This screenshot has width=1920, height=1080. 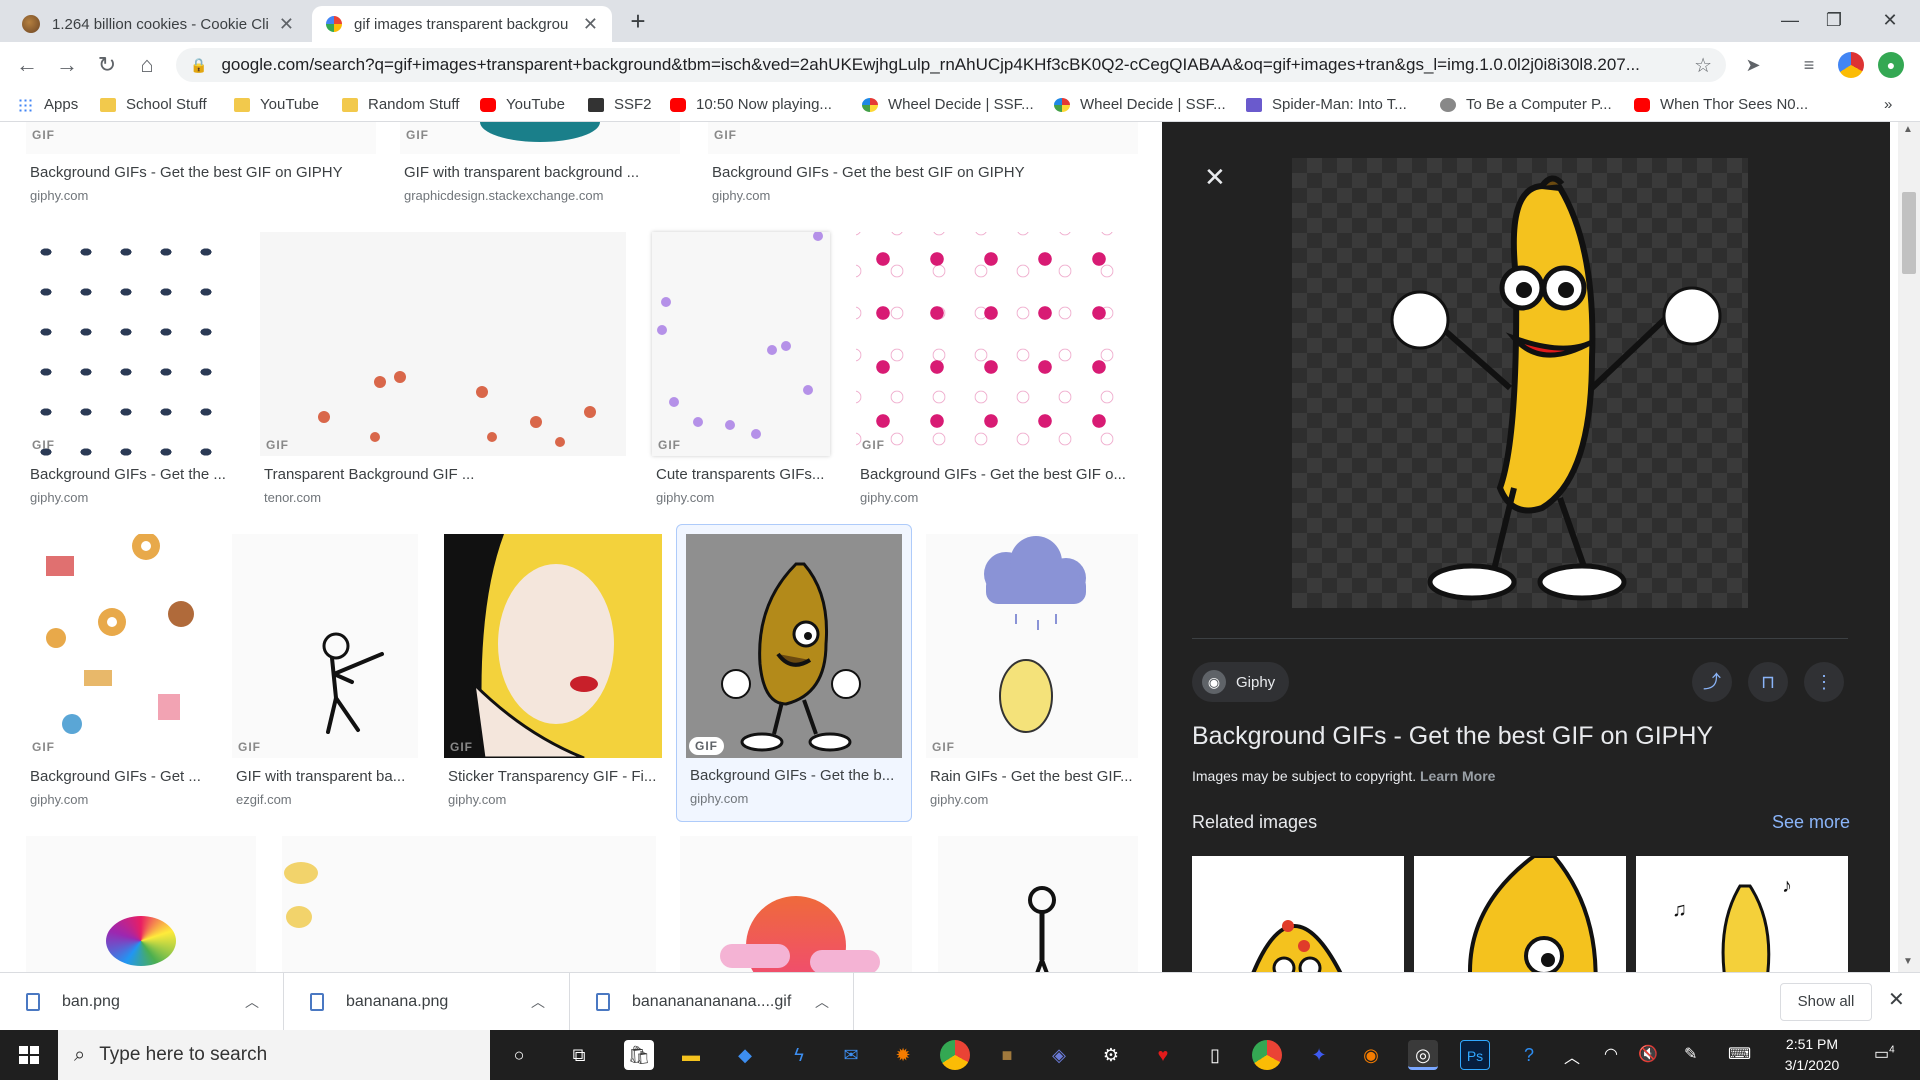 What do you see at coordinates (1851, 65) in the screenshot?
I see `profile-avatar` at bounding box center [1851, 65].